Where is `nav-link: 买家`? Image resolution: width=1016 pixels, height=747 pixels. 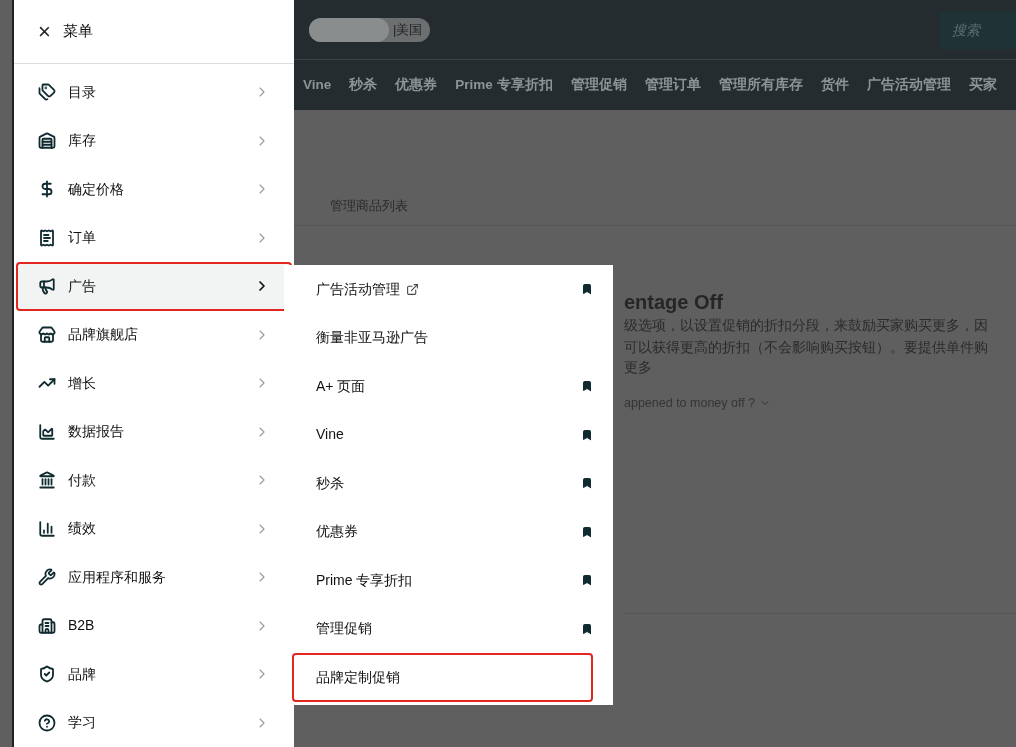
nav-link: 买家 is located at coordinates (982, 85).